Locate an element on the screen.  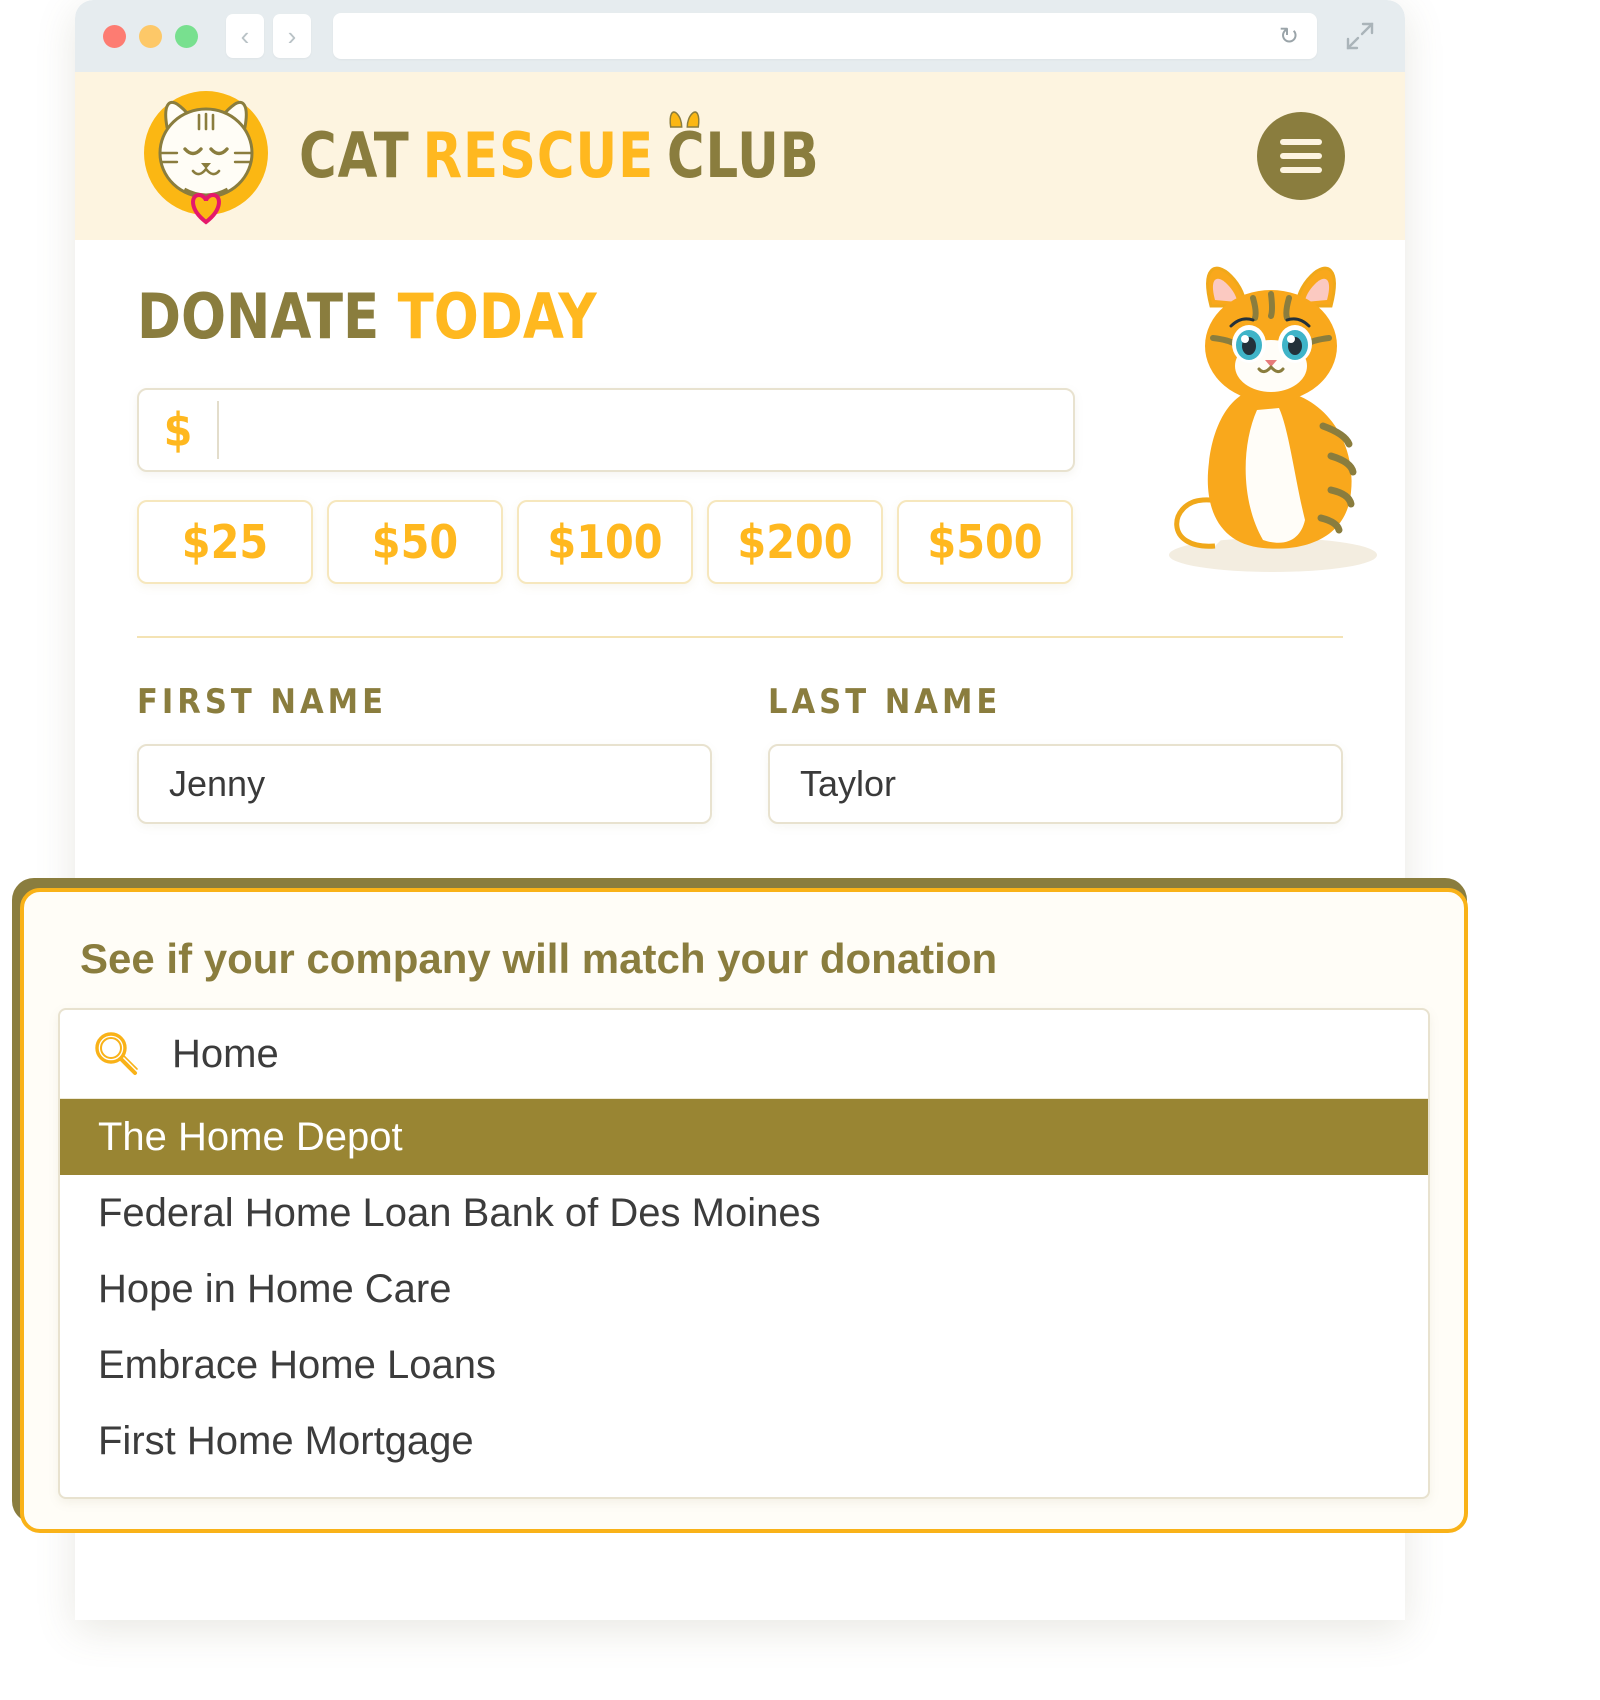
expand-icon is located at coordinates (1360, 36).